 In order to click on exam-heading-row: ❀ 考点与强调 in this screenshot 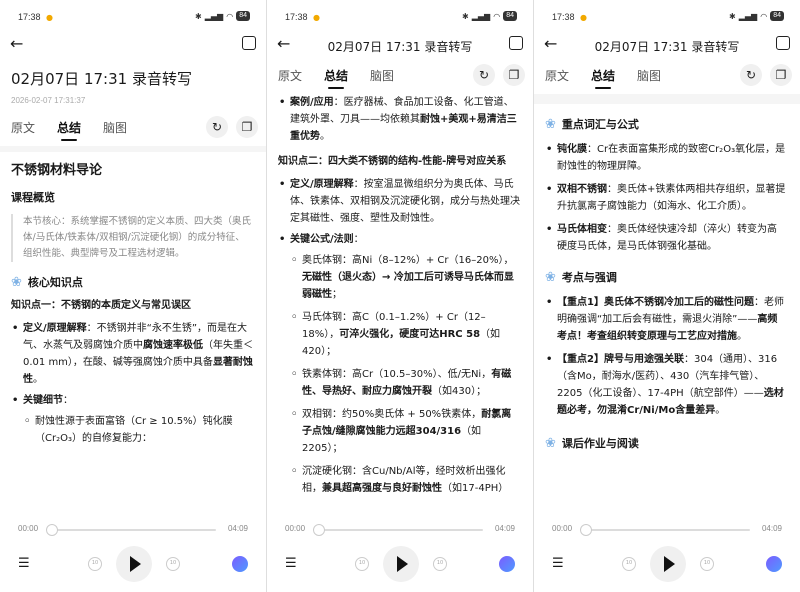, I will do `click(667, 277)`.